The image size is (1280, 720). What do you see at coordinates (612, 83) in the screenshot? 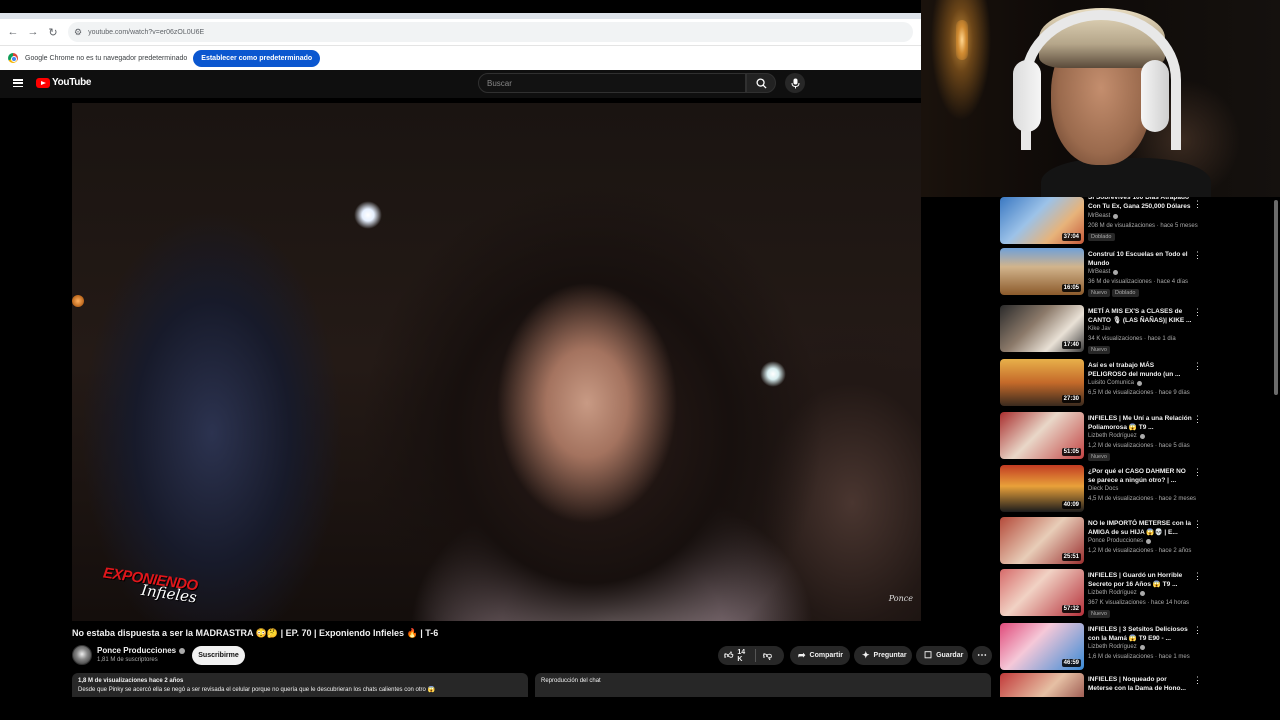
I see `search-input: Buscar` at bounding box center [612, 83].